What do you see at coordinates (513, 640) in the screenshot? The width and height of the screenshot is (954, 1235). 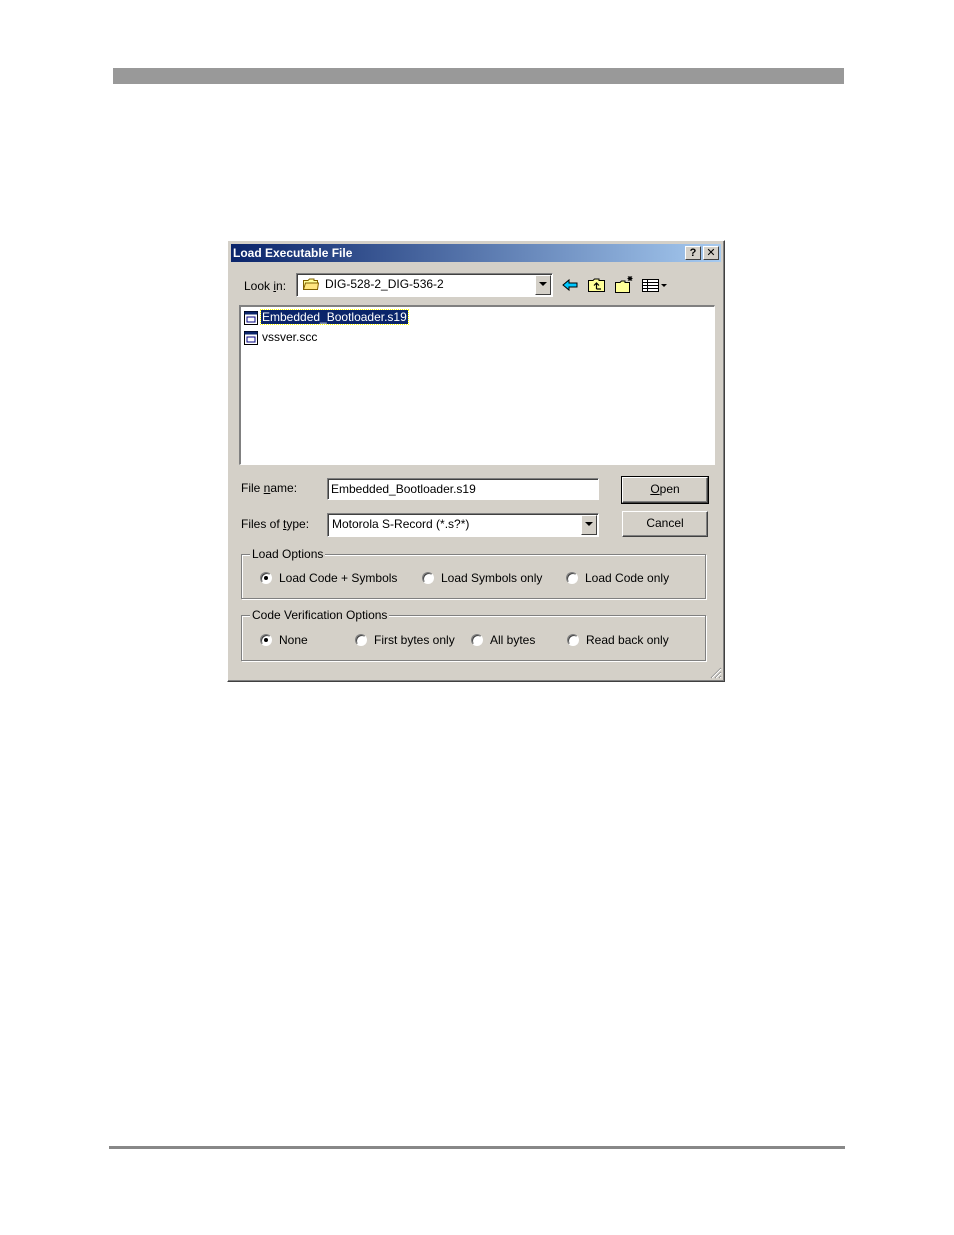 I see `radio-label: All bytes` at bounding box center [513, 640].